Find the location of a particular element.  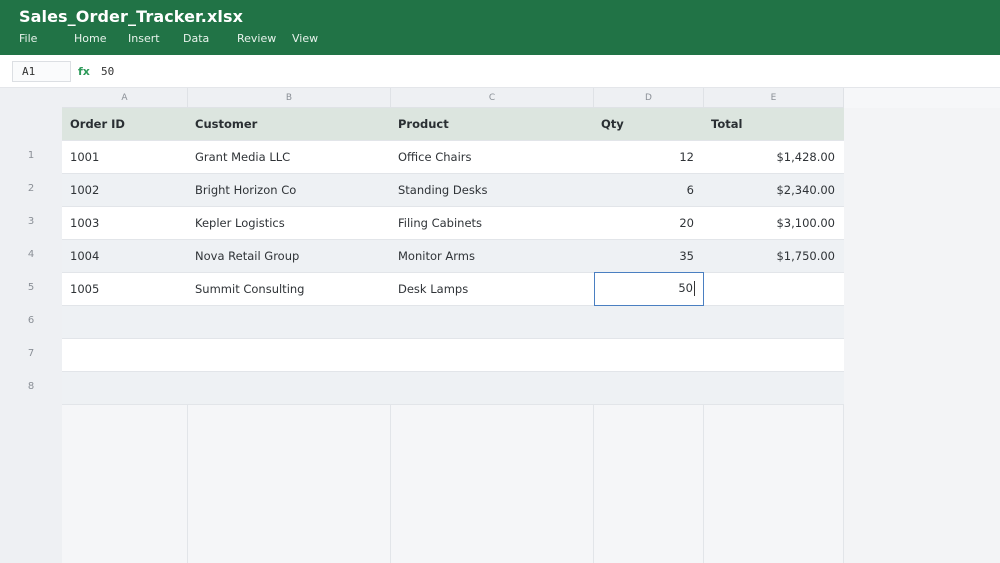

row-header-4: 4 is located at coordinates (31, 254).